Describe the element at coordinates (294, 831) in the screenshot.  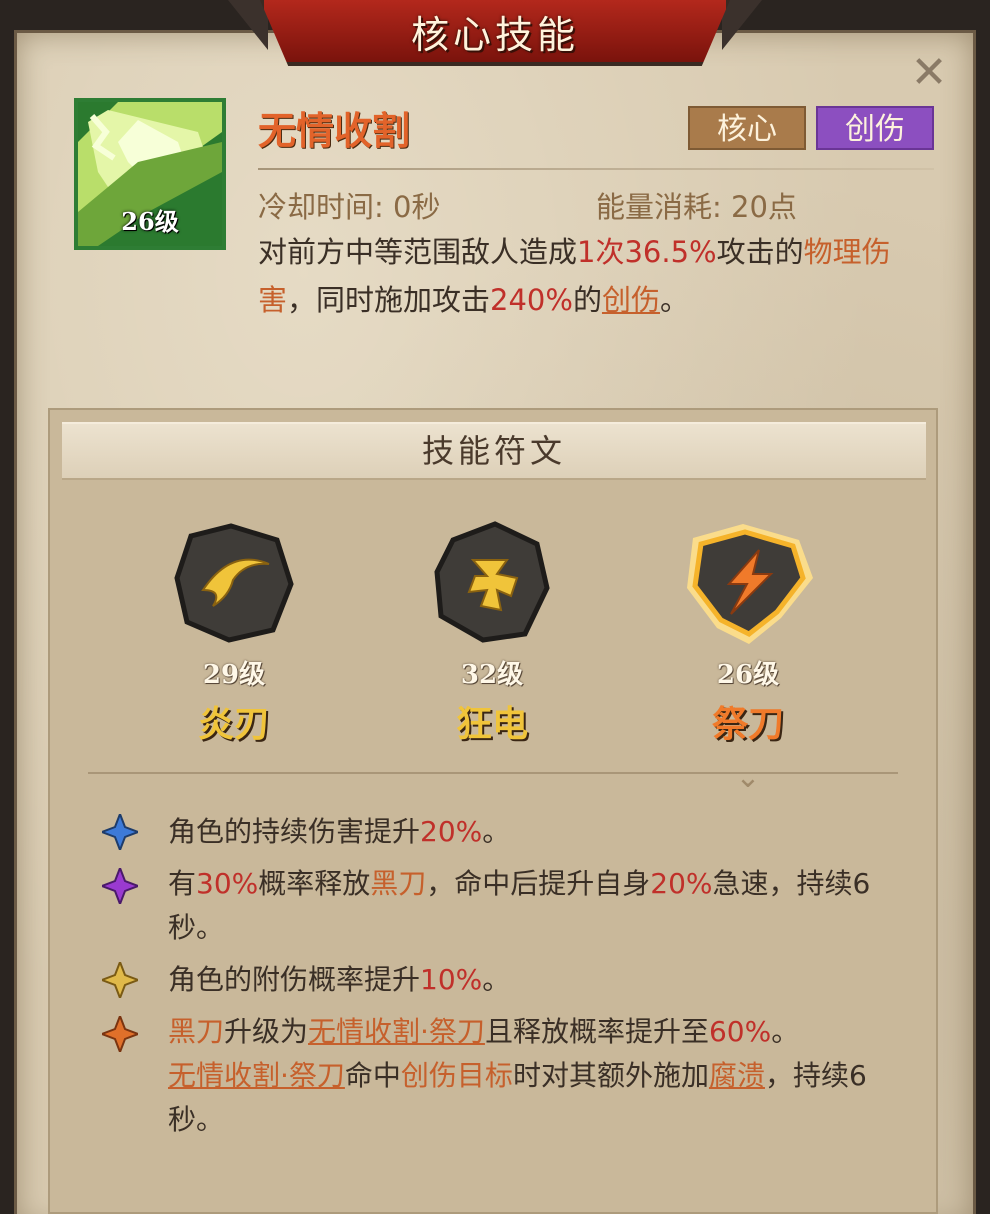
I see `effect-text: 角色的持续伤害提升` at that location.